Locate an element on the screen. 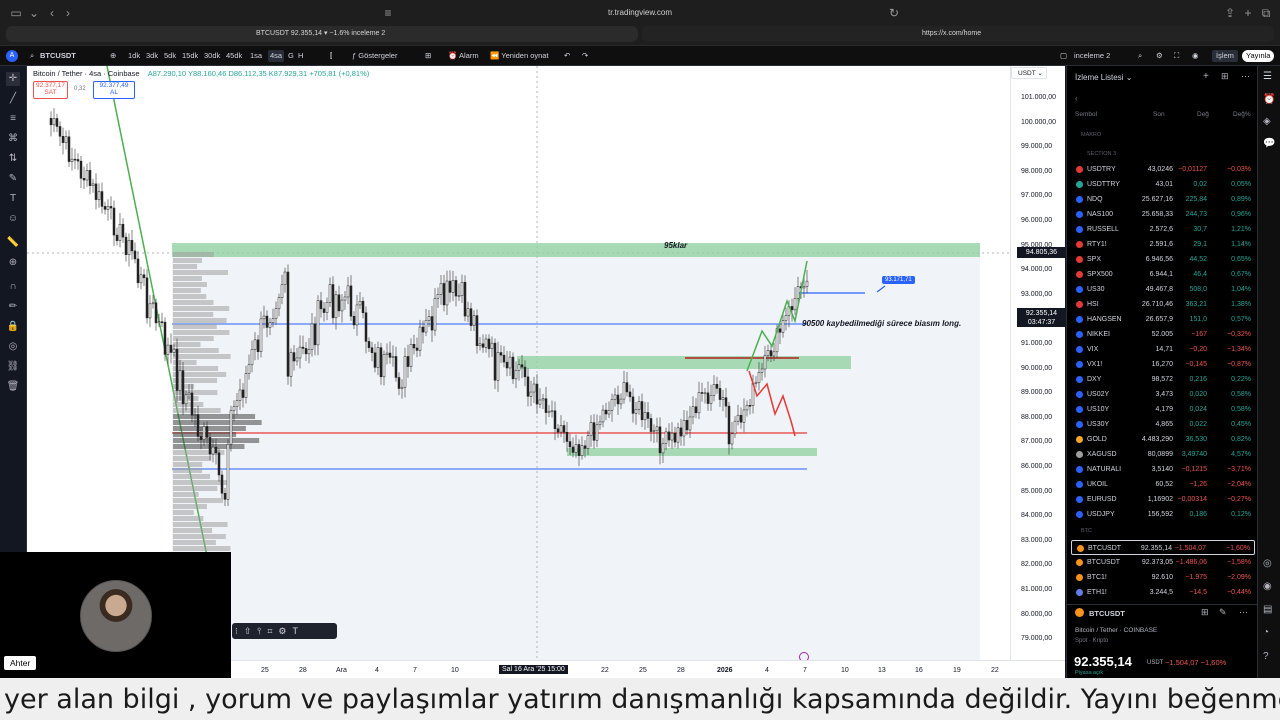 Image resolution: width=1280 pixels, height=720 pixels. link-icon: ⛓ is located at coordinates (13, 367).